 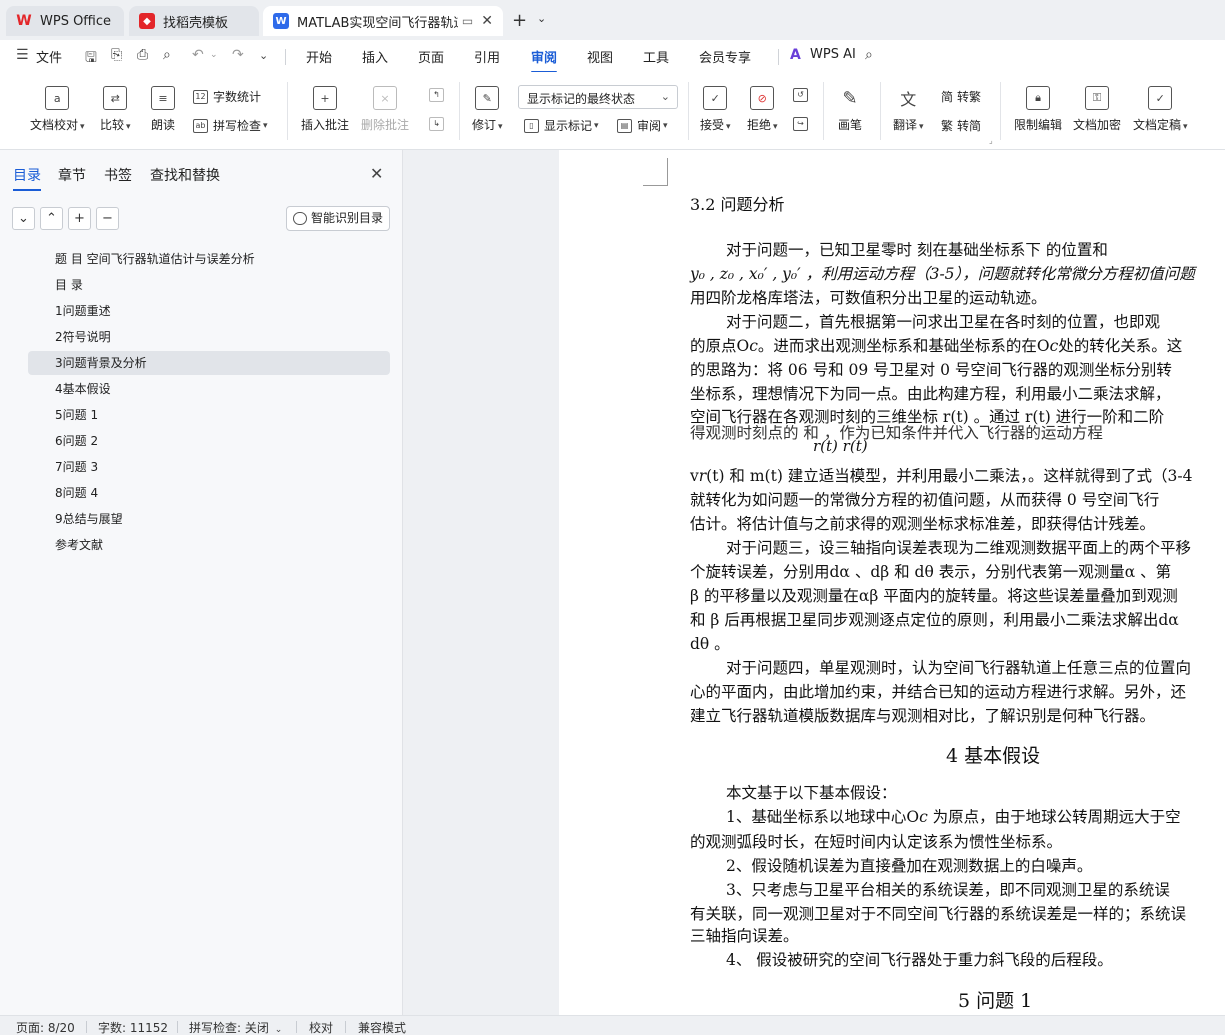 What do you see at coordinates (961, 96) in the screenshot?
I see `to-traditional-button: 简 转繁` at bounding box center [961, 96].